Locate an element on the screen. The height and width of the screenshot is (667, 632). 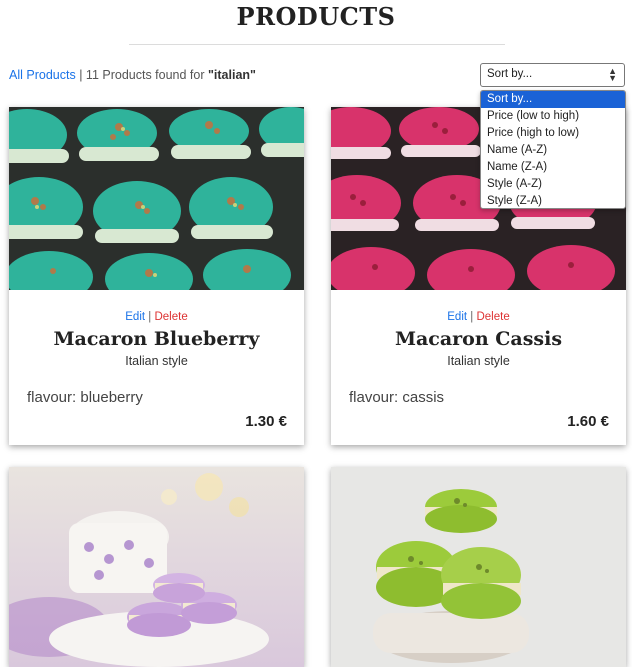
sort-option-name-asc: Name (A-Z) is located at coordinates (553, 150).